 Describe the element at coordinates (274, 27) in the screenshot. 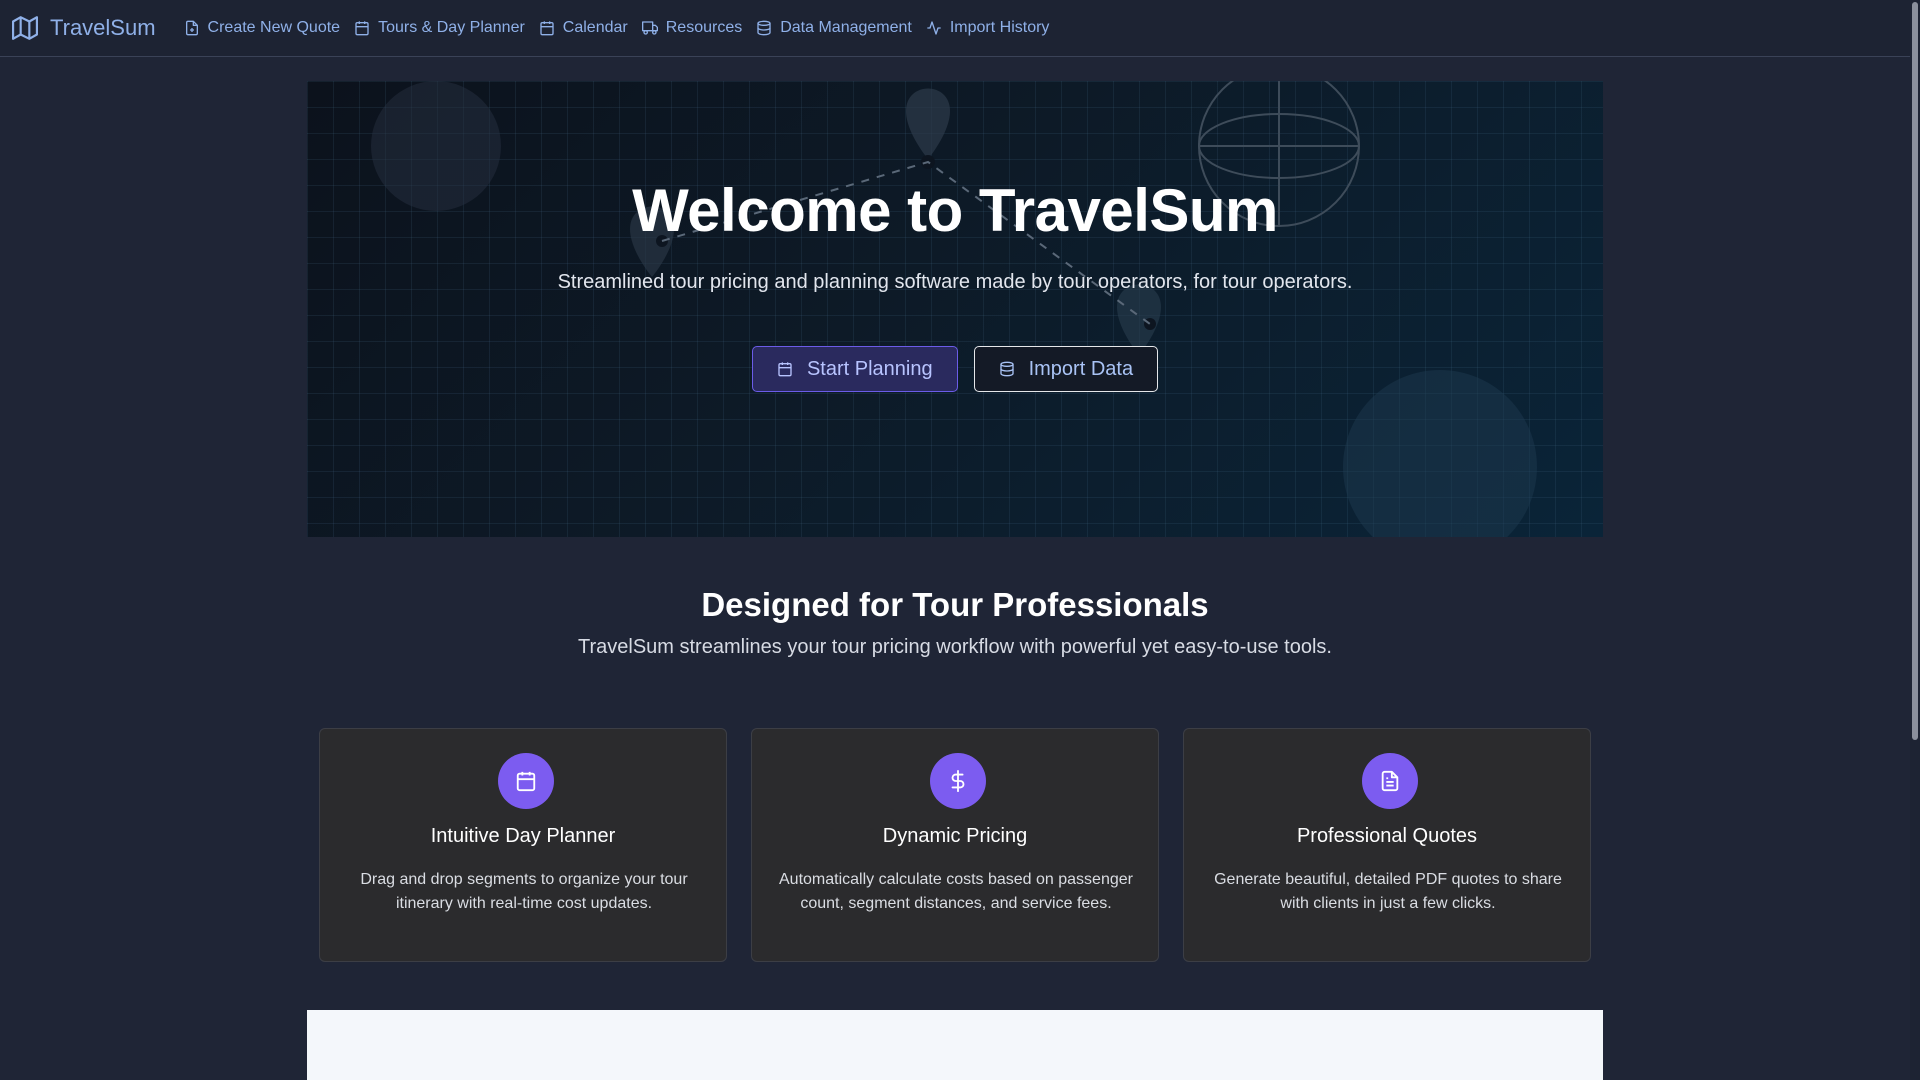

I see `nav-label: Create New Quote` at that location.